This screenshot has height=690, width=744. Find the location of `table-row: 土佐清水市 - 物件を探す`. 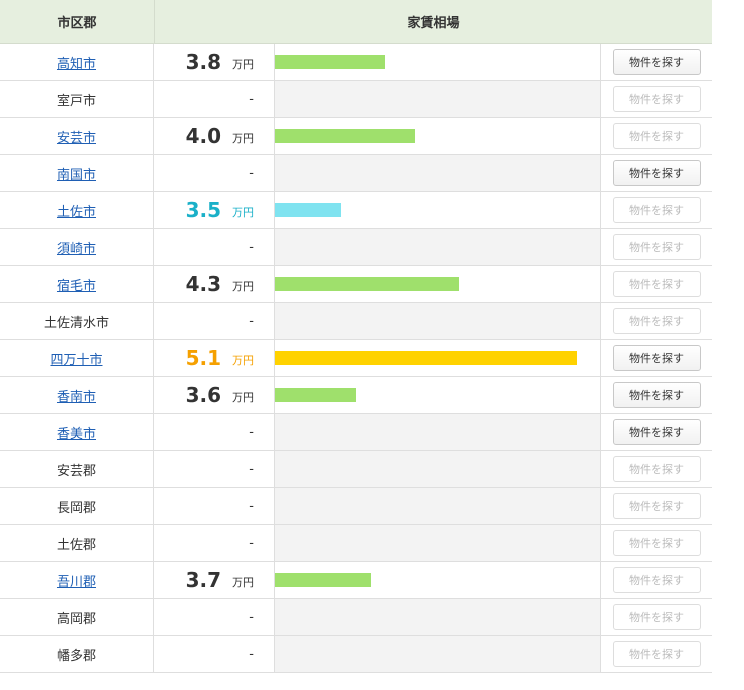

table-row: 土佐清水市 - 物件を探す is located at coordinates (356, 321).